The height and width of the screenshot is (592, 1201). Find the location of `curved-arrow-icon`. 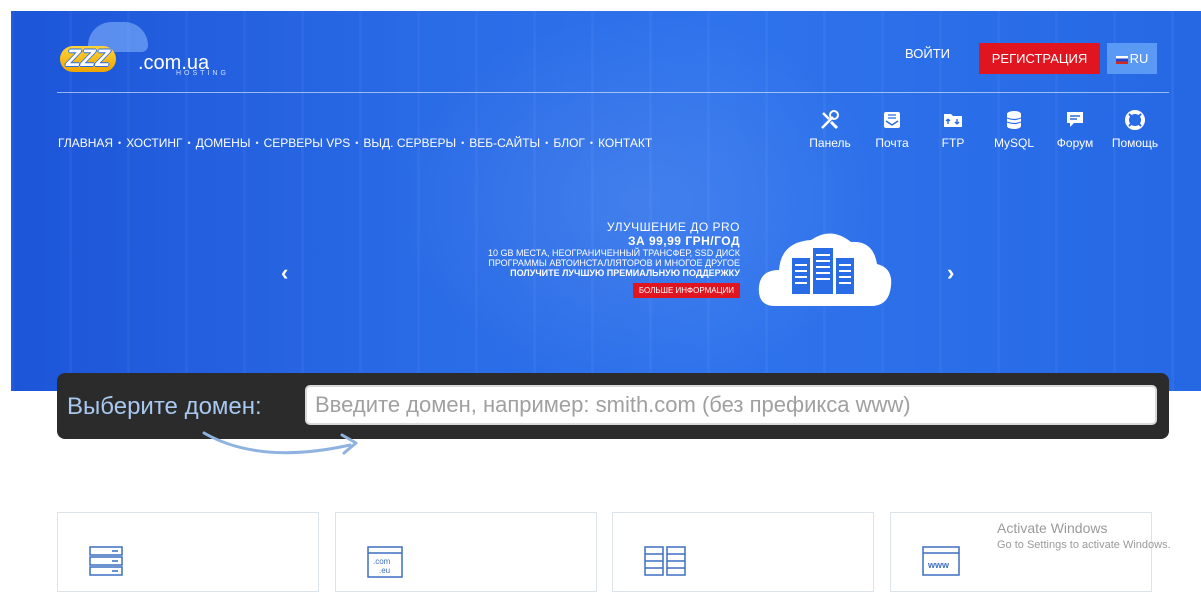

curved-arrow-icon is located at coordinates (280, 443).